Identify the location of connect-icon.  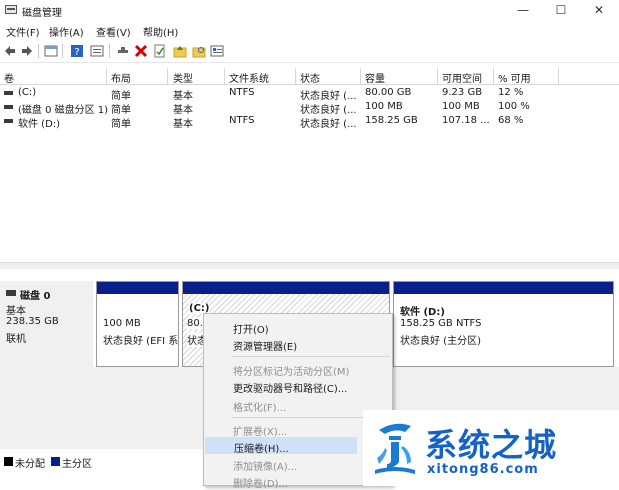
(123, 51).